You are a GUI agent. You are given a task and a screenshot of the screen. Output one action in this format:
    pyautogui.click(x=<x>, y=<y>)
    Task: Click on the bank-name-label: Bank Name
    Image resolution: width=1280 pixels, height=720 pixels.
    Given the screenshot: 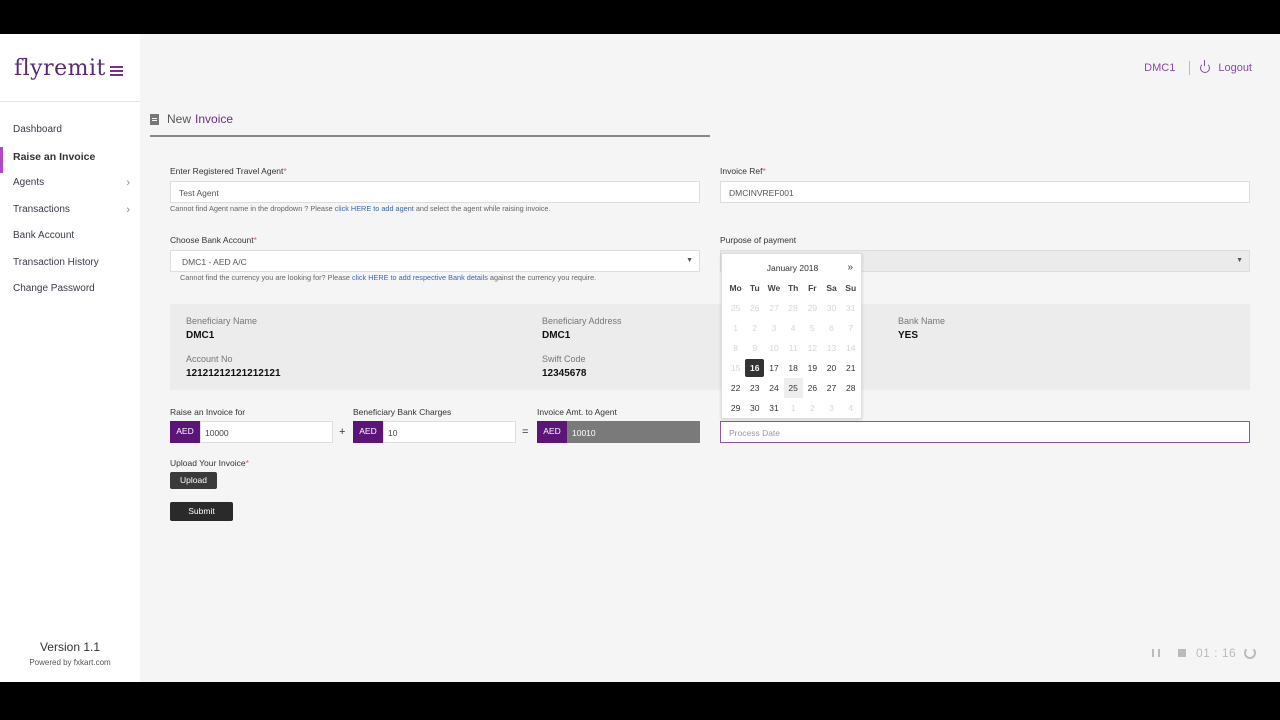 What is the action you would take?
    pyautogui.click(x=922, y=321)
    